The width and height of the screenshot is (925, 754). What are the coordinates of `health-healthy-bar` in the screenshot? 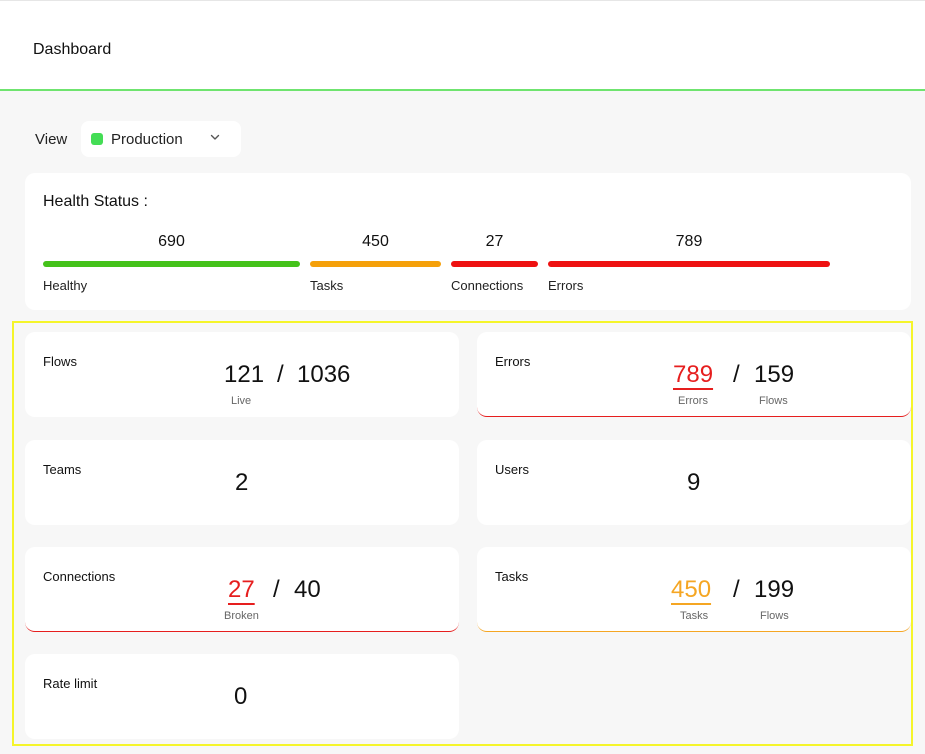 It's located at (171, 264).